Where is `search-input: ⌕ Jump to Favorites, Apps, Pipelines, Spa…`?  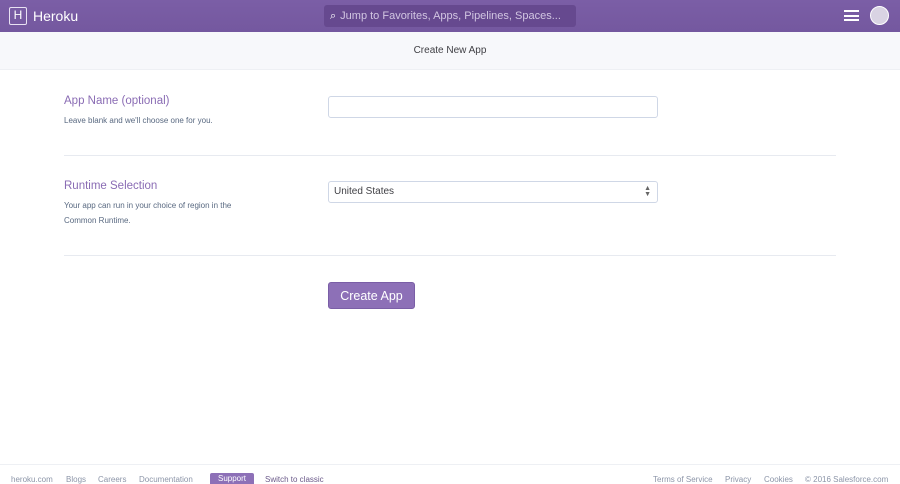 search-input: ⌕ Jump to Favorites, Apps, Pipelines, Spa… is located at coordinates (450, 16).